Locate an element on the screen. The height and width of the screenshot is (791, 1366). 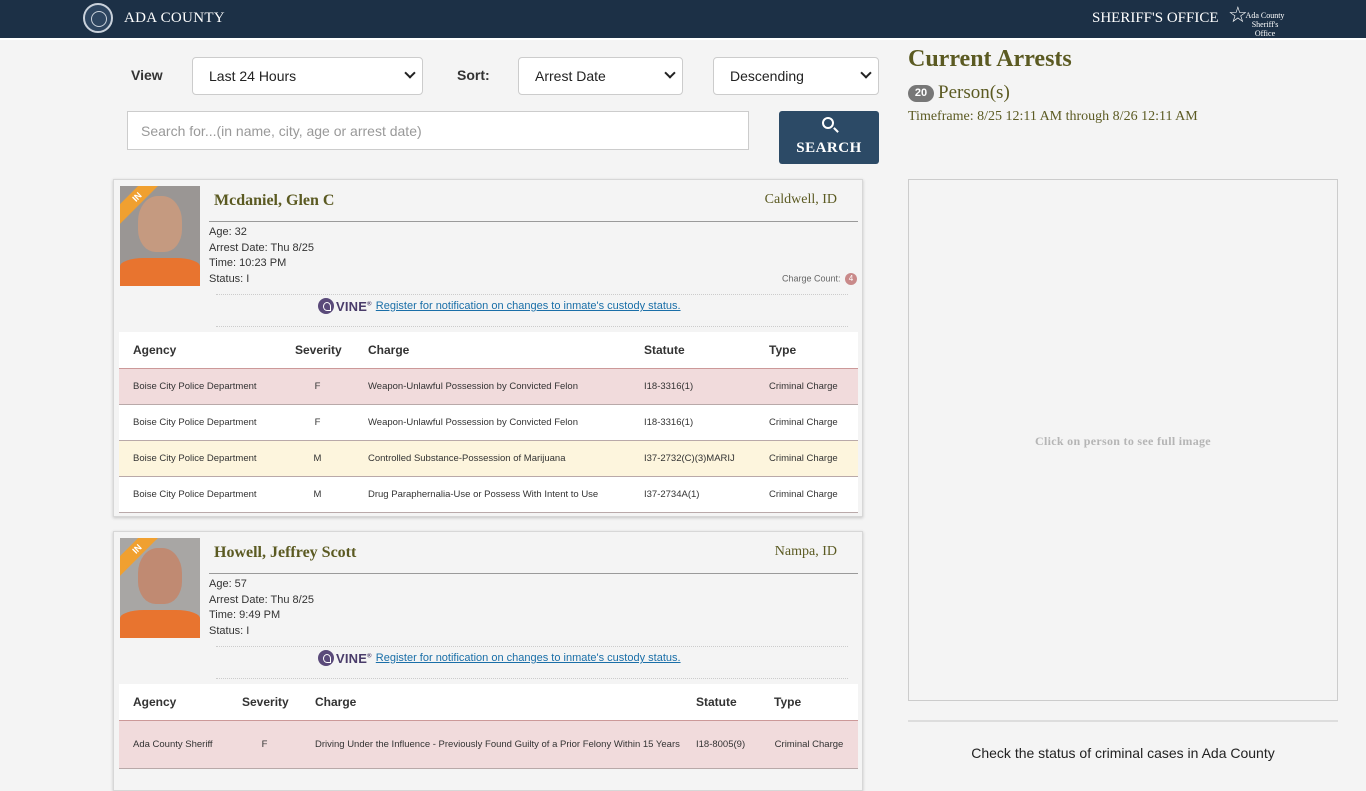
order-select-value: Descending is located at coordinates (767, 76).